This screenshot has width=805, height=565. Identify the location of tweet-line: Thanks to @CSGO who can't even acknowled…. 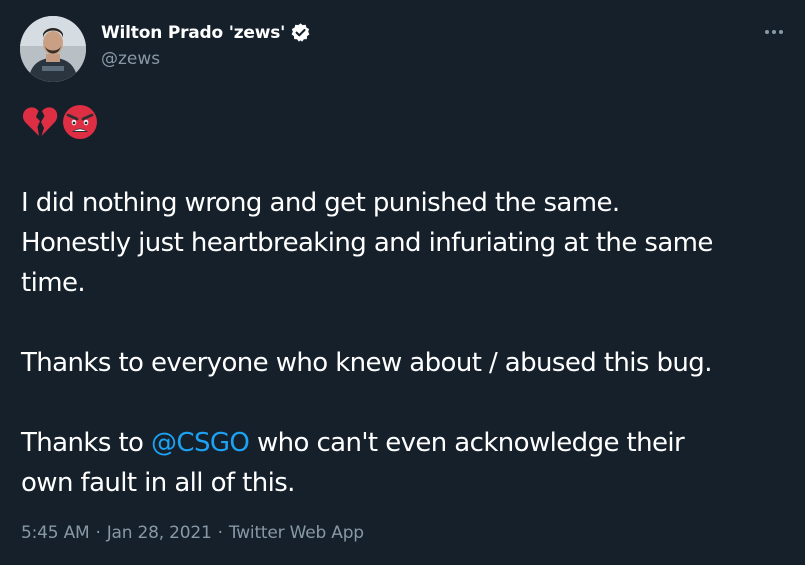
(406, 443).